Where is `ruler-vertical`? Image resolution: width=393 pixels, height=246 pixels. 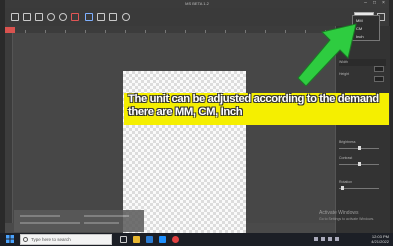 ruler-vertical is located at coordinates (9, 128).